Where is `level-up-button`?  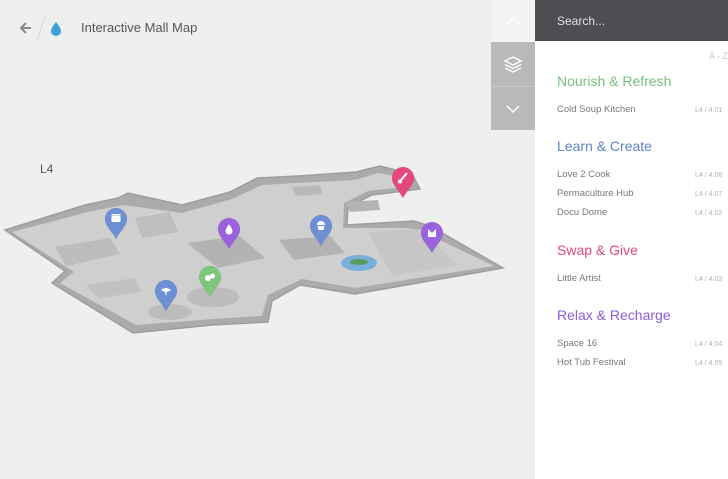
level-up-button is located at coordinates (513, 21).